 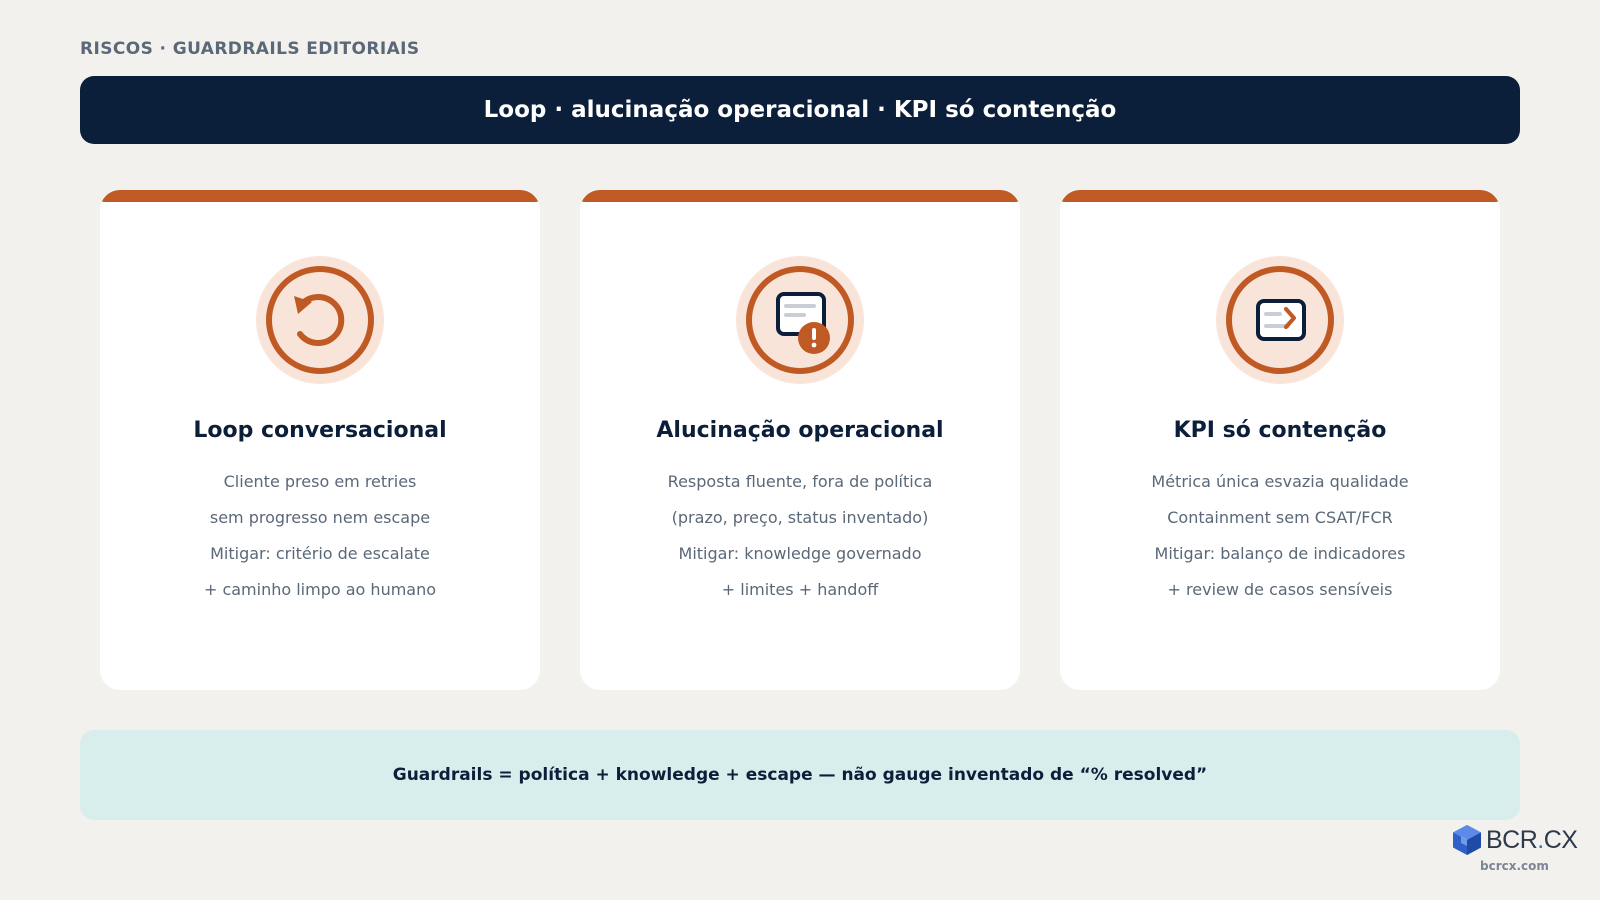 What do you see at coordinates (1280, 430) in the screenshot?
I see `card-title: KPI só contenção` at bounding box center [1280, 430].